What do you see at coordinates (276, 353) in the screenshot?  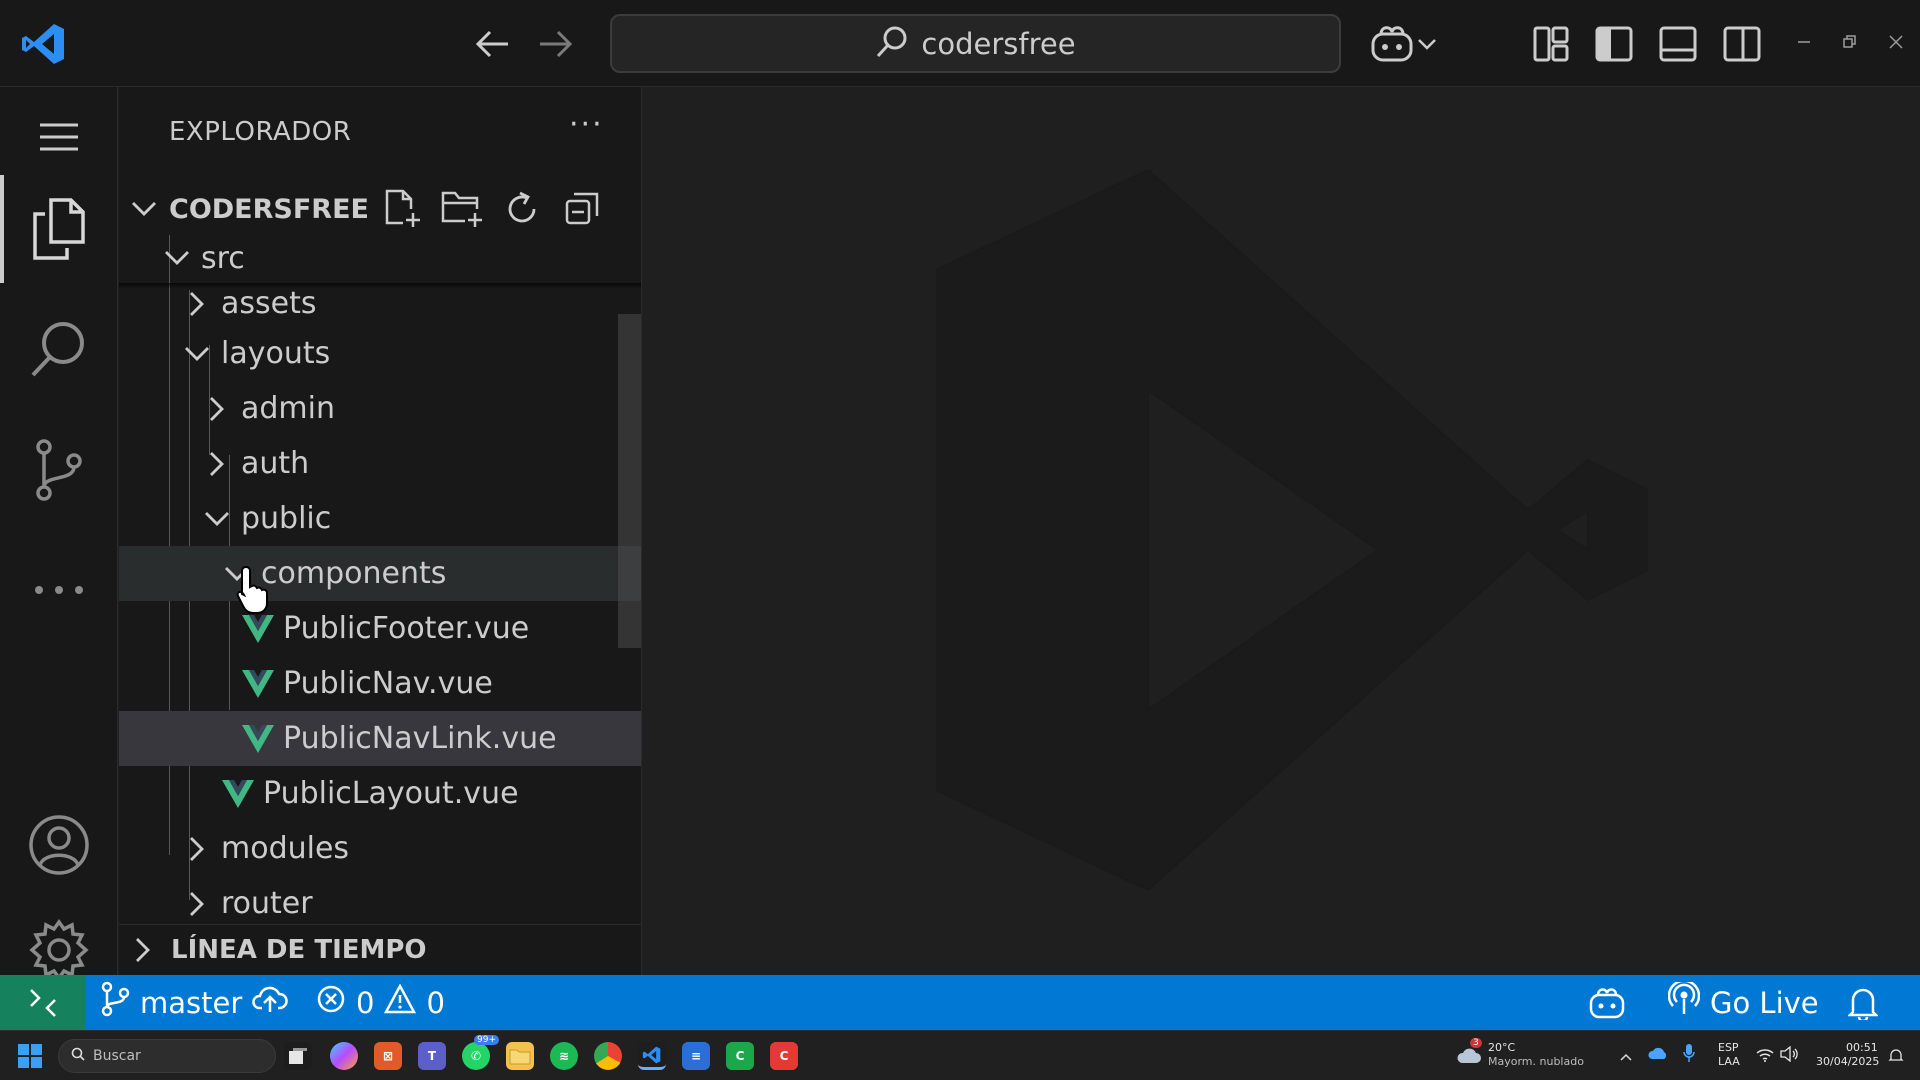 I see `tree-item-label: layouts` at bounding box center [276, 353].